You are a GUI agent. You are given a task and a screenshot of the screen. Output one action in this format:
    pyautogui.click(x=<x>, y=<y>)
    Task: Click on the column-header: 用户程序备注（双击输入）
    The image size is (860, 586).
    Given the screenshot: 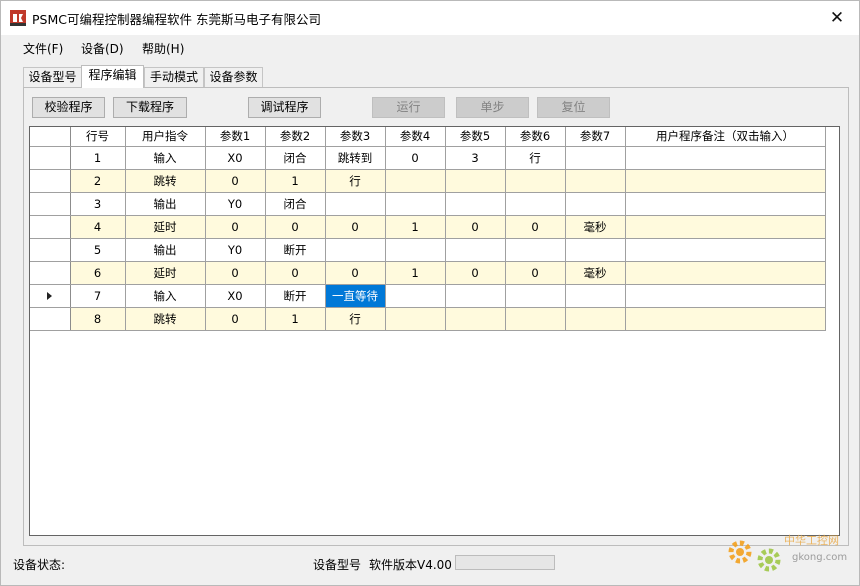 What is the action you would take?
    pyautogui.click(x=725, y=137)
    